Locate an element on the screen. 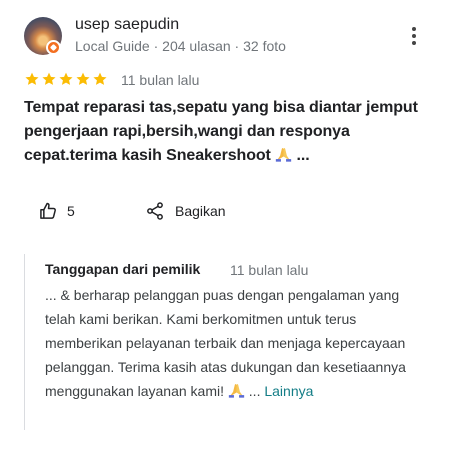  star-rating is located at coordinates (66, 79).